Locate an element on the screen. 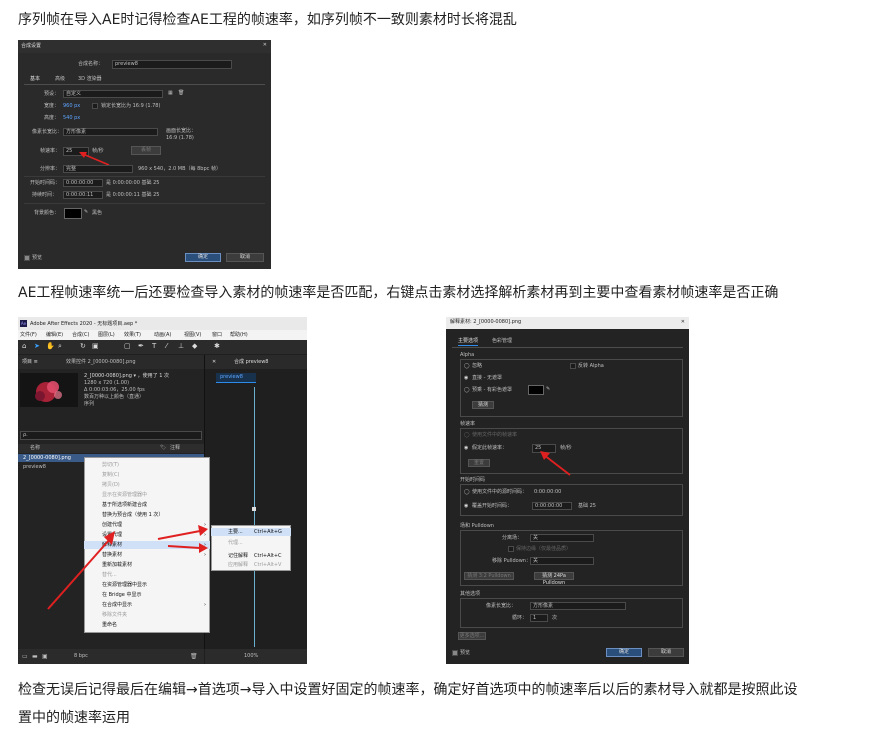  invert-alpha-checkbox is located at coordinates (573, 366).